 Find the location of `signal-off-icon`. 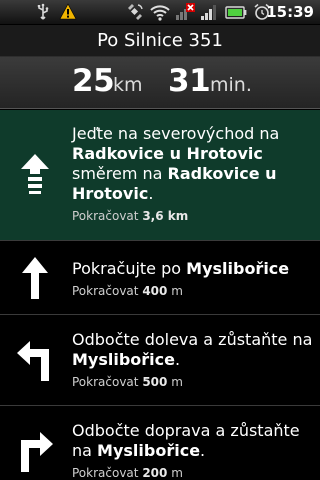

signal-off-icon is located at coordinates (185, 11).